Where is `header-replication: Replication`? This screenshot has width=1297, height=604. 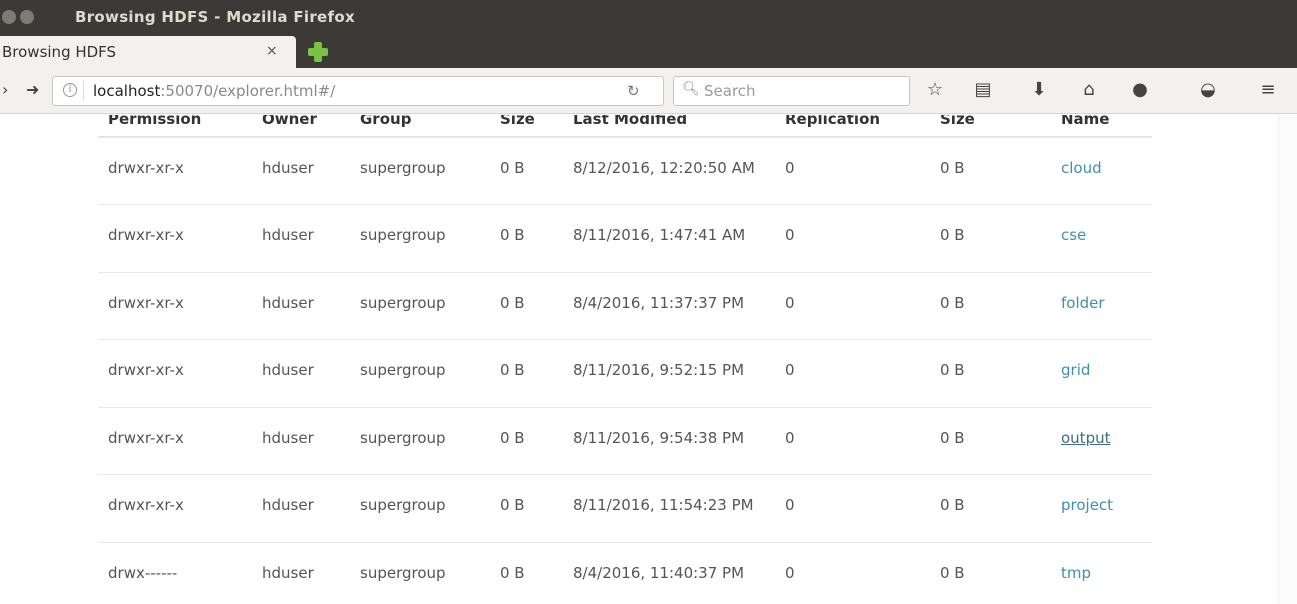
header-replication: Replication is located at coordinates (852, 126).